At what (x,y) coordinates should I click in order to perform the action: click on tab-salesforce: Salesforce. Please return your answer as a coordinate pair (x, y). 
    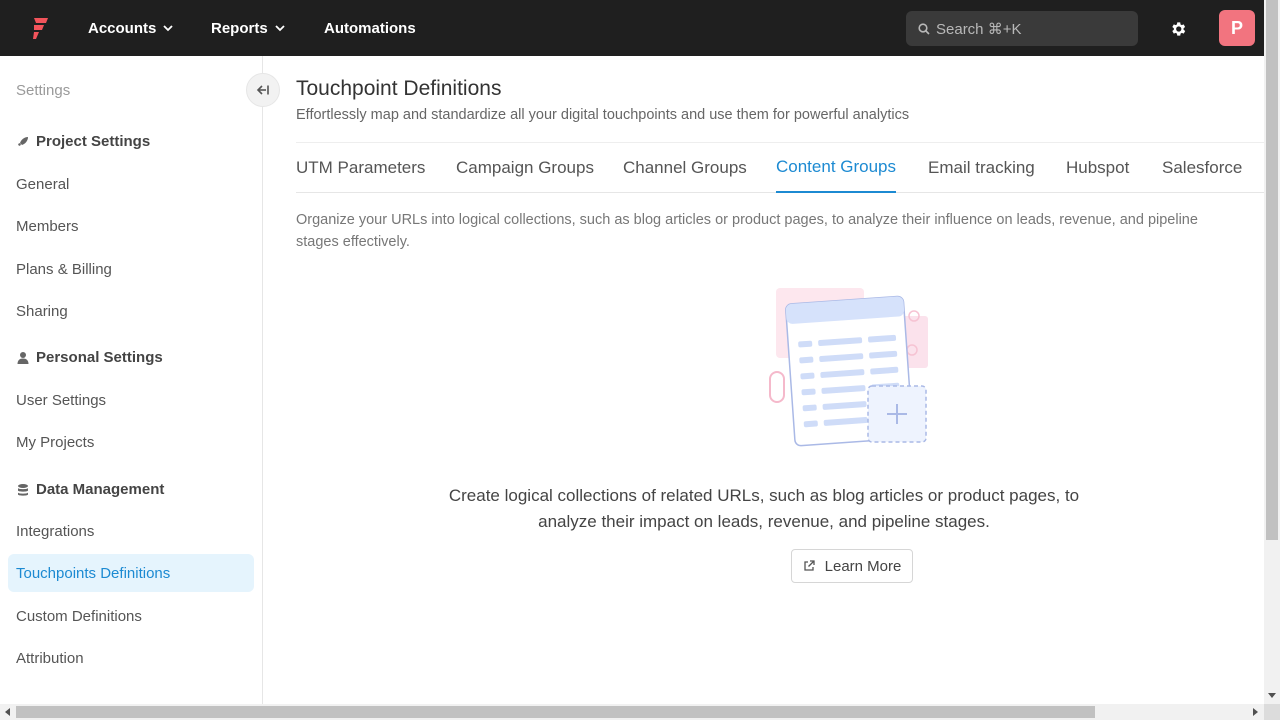
    Looking at the image, I should click on (1202, 168).